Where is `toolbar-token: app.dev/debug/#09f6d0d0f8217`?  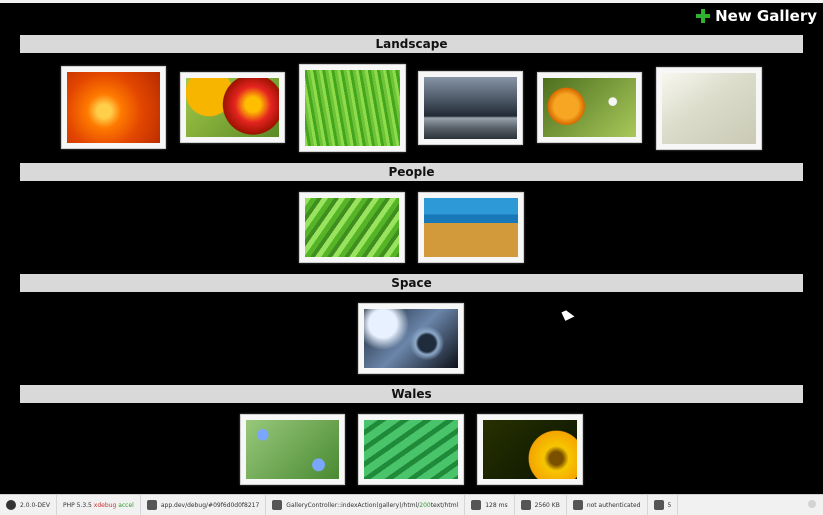
toolbar-token: app.dev/debug/#09f6d0d0f8217 is located at coordinates (204, 505).